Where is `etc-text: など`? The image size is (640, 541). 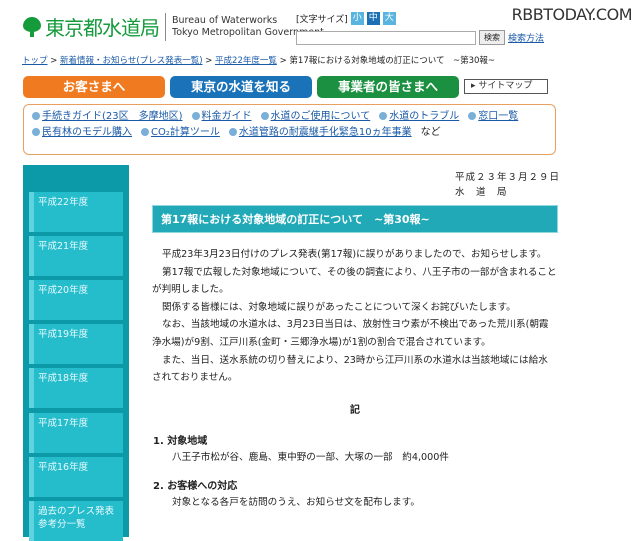 etc-text: など is located at coordinates (430, 132).